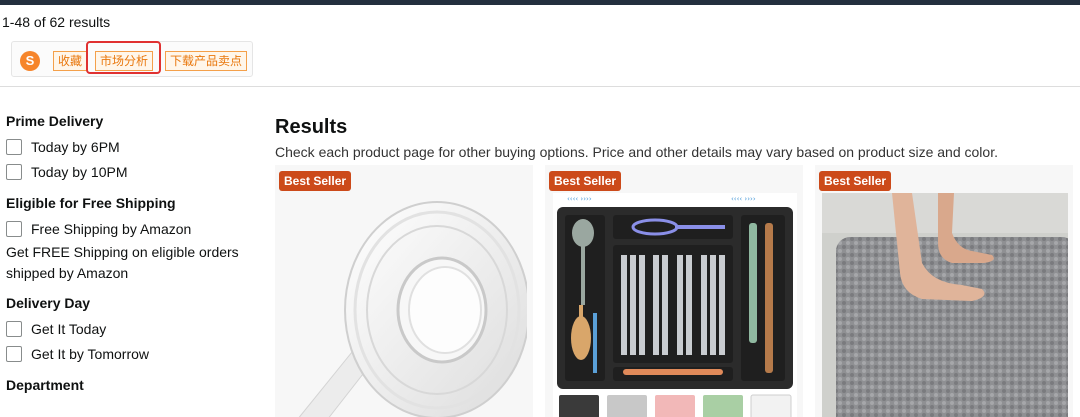 The image size is (1080, 417). What do you see at coordinates (675, 305) in the screenshot?
I see `product-image-drawer-organizer: ‹‹‹‹ ›››› ‹‹‹‹ ››››` at bounding box center [675, 305].